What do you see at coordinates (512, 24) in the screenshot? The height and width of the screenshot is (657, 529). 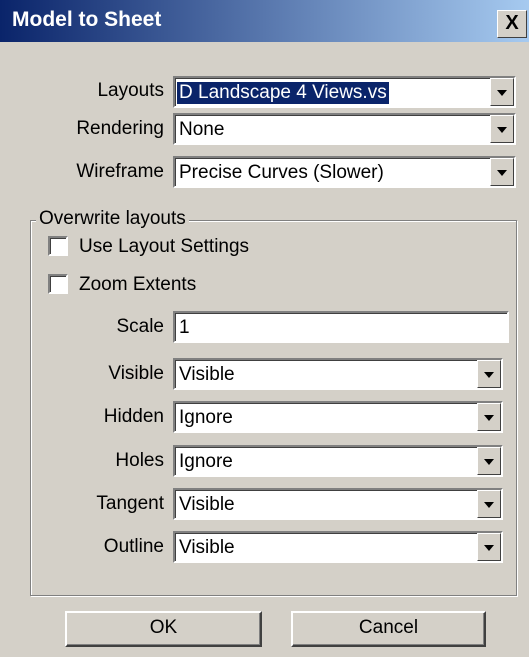 I see `close-button: X` at bounding box center [512, 24].